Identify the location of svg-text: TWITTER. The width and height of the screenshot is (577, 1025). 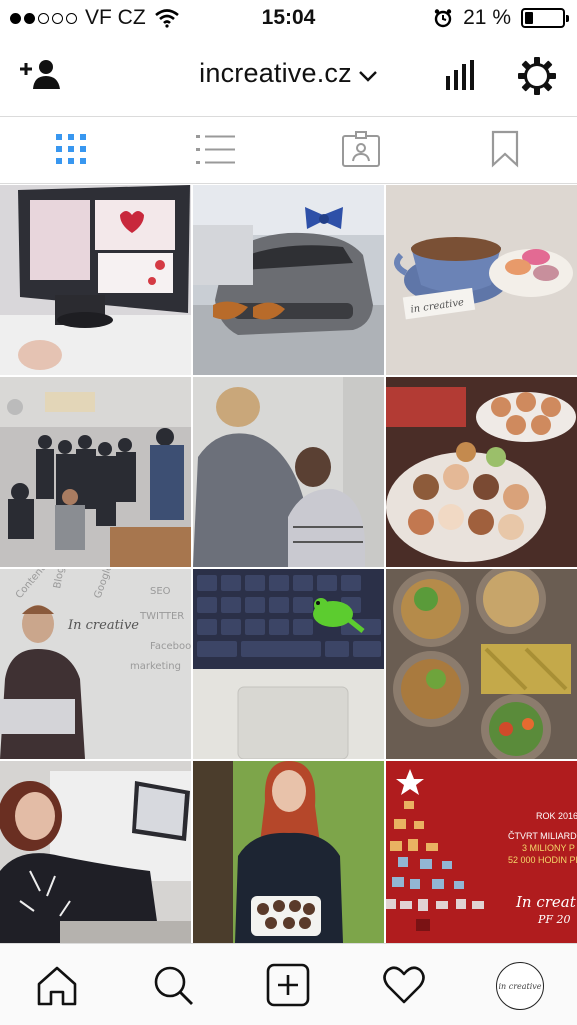
(161, 616).